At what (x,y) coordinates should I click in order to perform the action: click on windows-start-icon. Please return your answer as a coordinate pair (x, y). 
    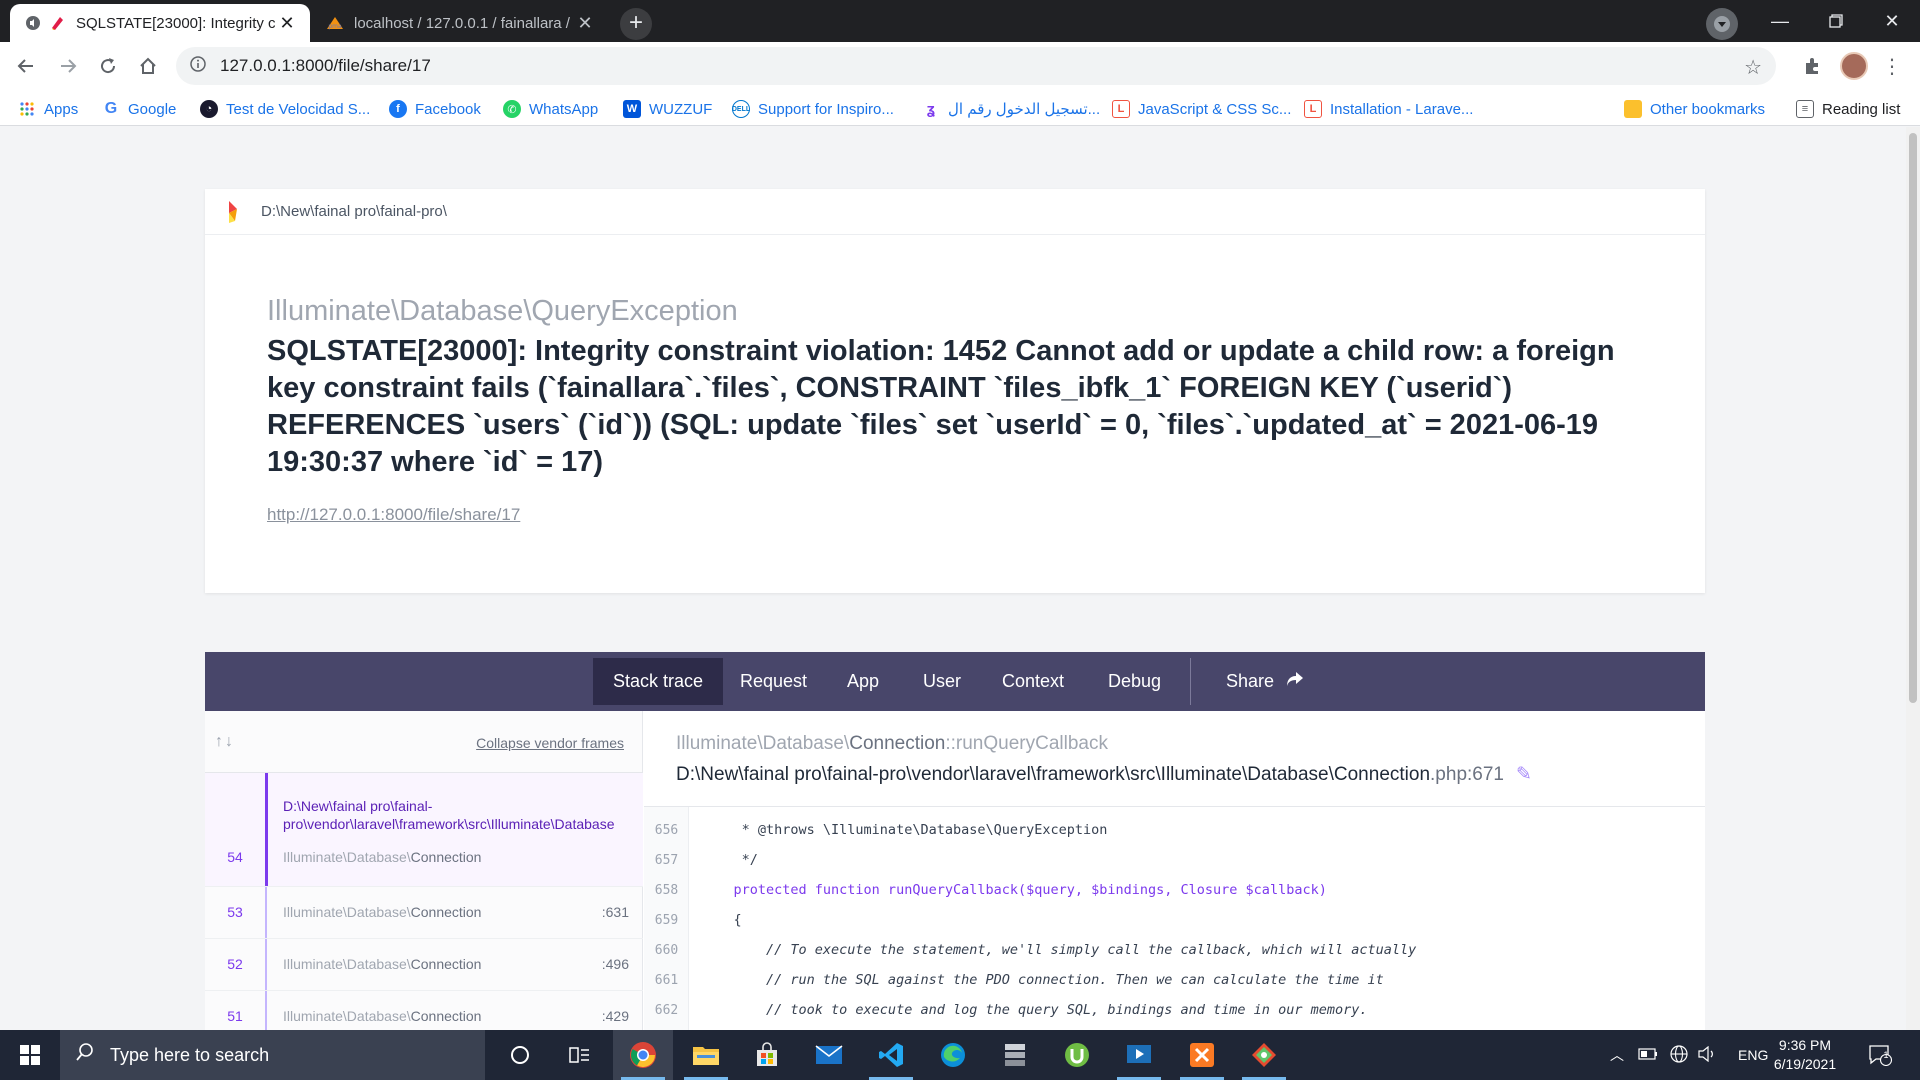
    Looking at the image, I should click on (30, 1055).